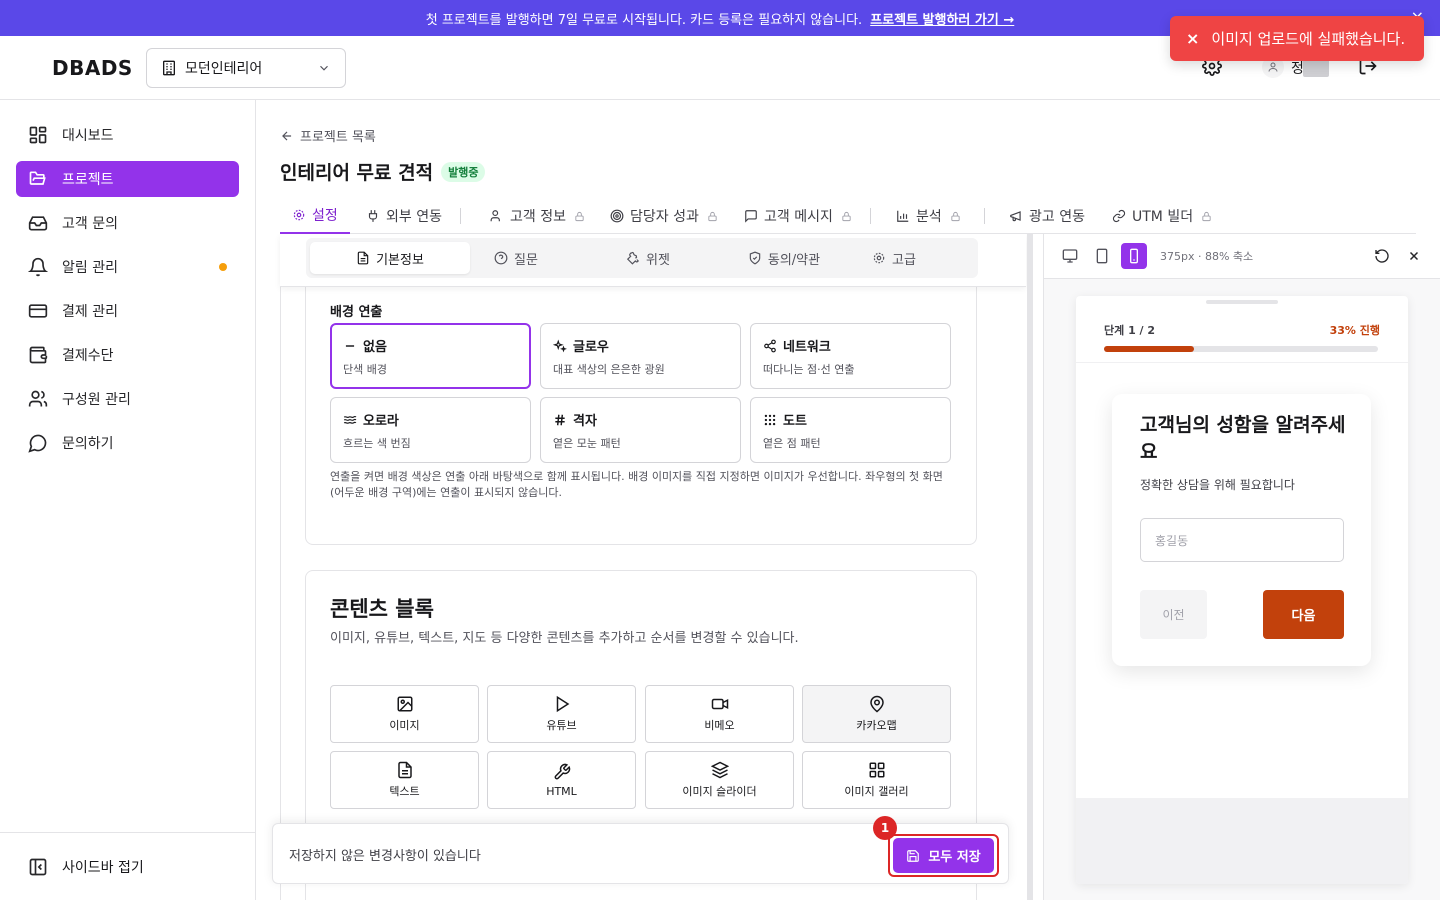 The width and height of the screenshot is (1440, 900). What do you see at coordinates (561, 780) in the screenshot?
I see `block-html-button: HTML` at bounding box center [561, 780].